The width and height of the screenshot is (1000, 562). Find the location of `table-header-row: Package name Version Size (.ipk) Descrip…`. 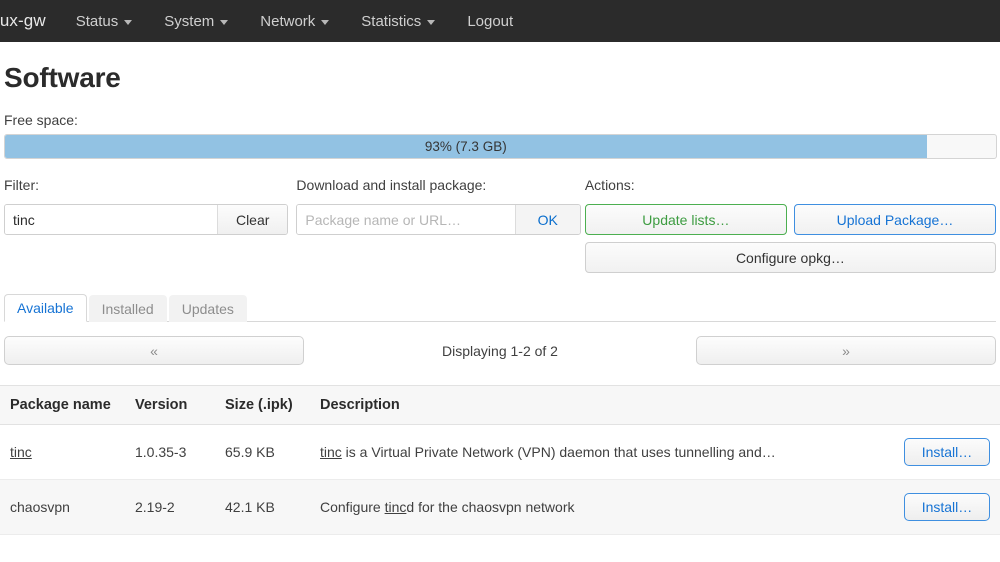

table-header-row: Package name Version Size (.ipk) Descrip… is located at coordinates (500, 405).